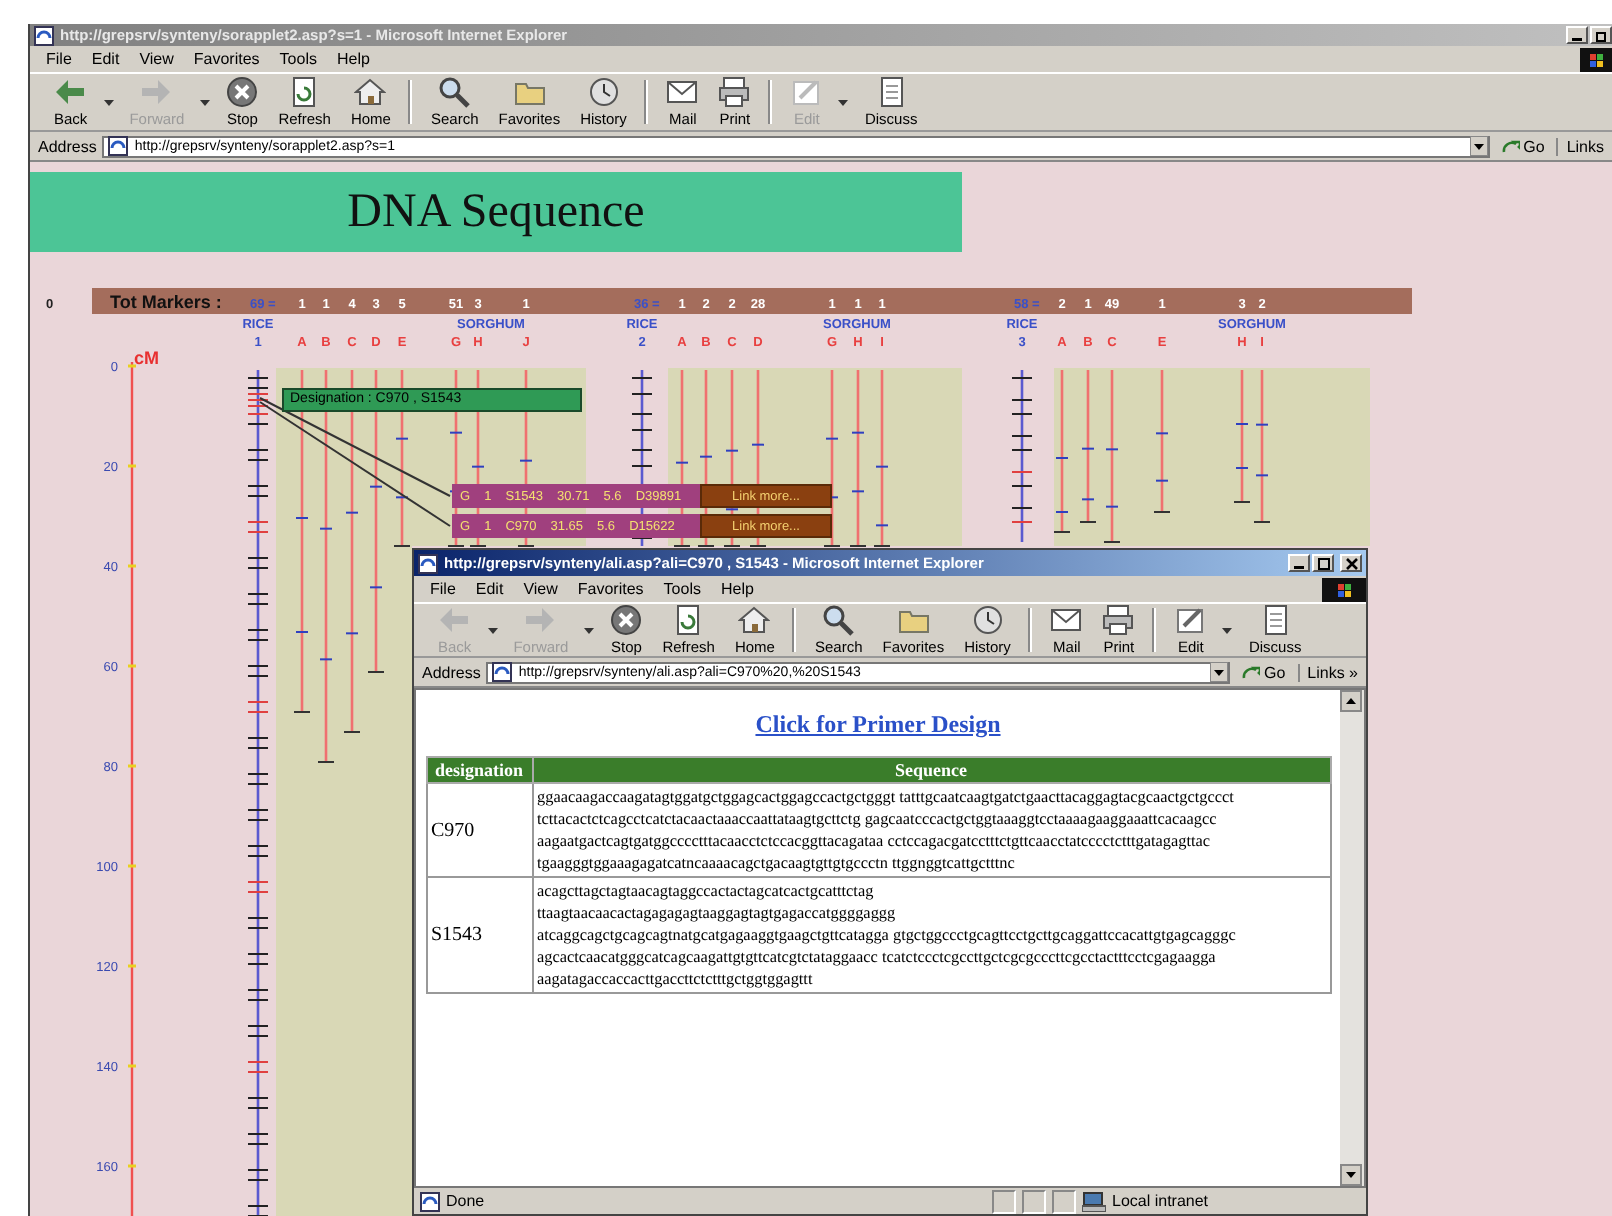  What do you see at coordinates (931, 935) in the screenshot?
I see `sequence-cell: acagcttagctagtaacagtaggccactactagcatcactgcatttctag ttaagtaacaacactagagagagtaaggagtagtgagaccatggggaggg atcaggcagctgcagcagtnatgcatgagaaggtgaagctgttcatagga gtgctggccctgcagttcctgcttgcaggattccacattgtgagcagggc agcactcaacatgggcatcagcaagattgtgttcatcgtctataggaacc tcatctccctcgccttgctcgcgcccttcgcctactttcctcgagaagga aagatagaccaccacttgaccttctctttgctggtggagttt` at bounding box center [931, 935].